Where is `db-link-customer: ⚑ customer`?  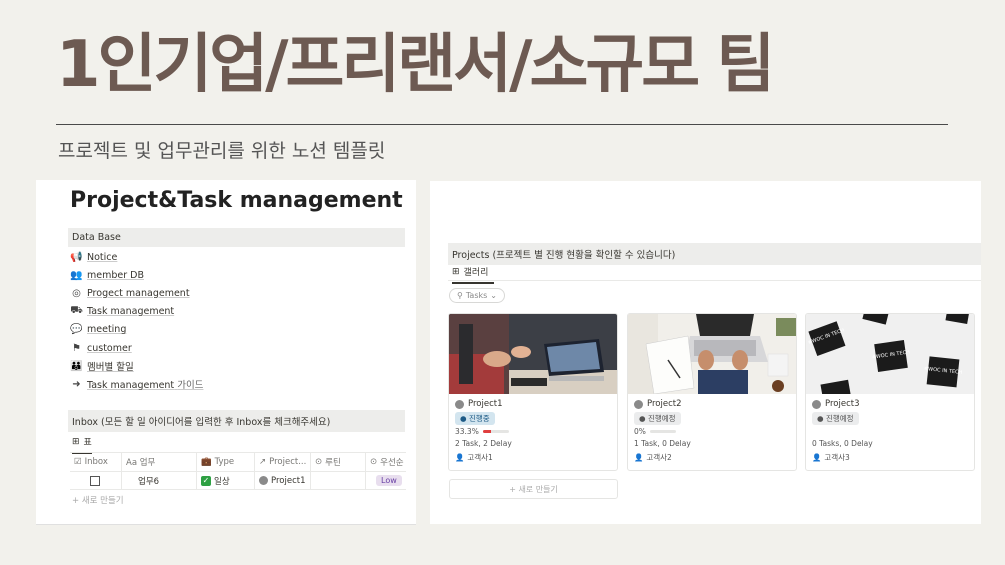 db-link-customer: ⚑ customer is located at coordinates (136, 348).